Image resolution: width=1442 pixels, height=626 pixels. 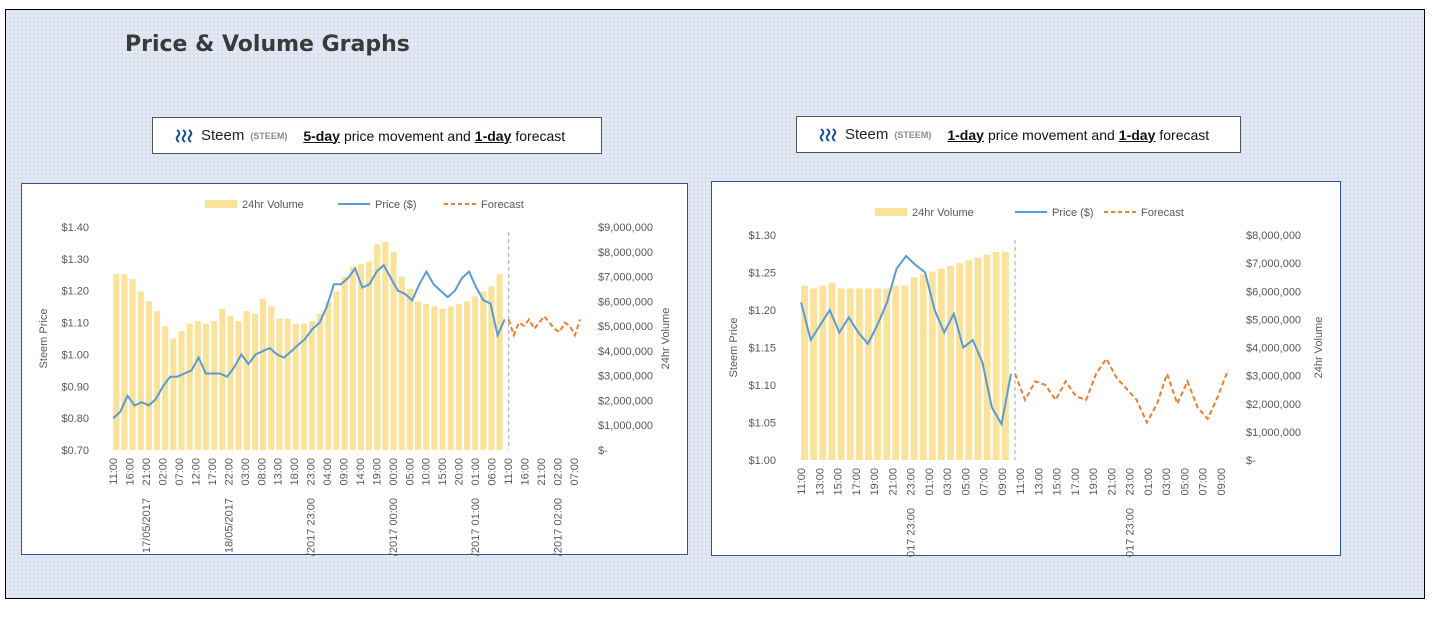 I want to click on coin-name: Steem, so click(x=867, y=134).